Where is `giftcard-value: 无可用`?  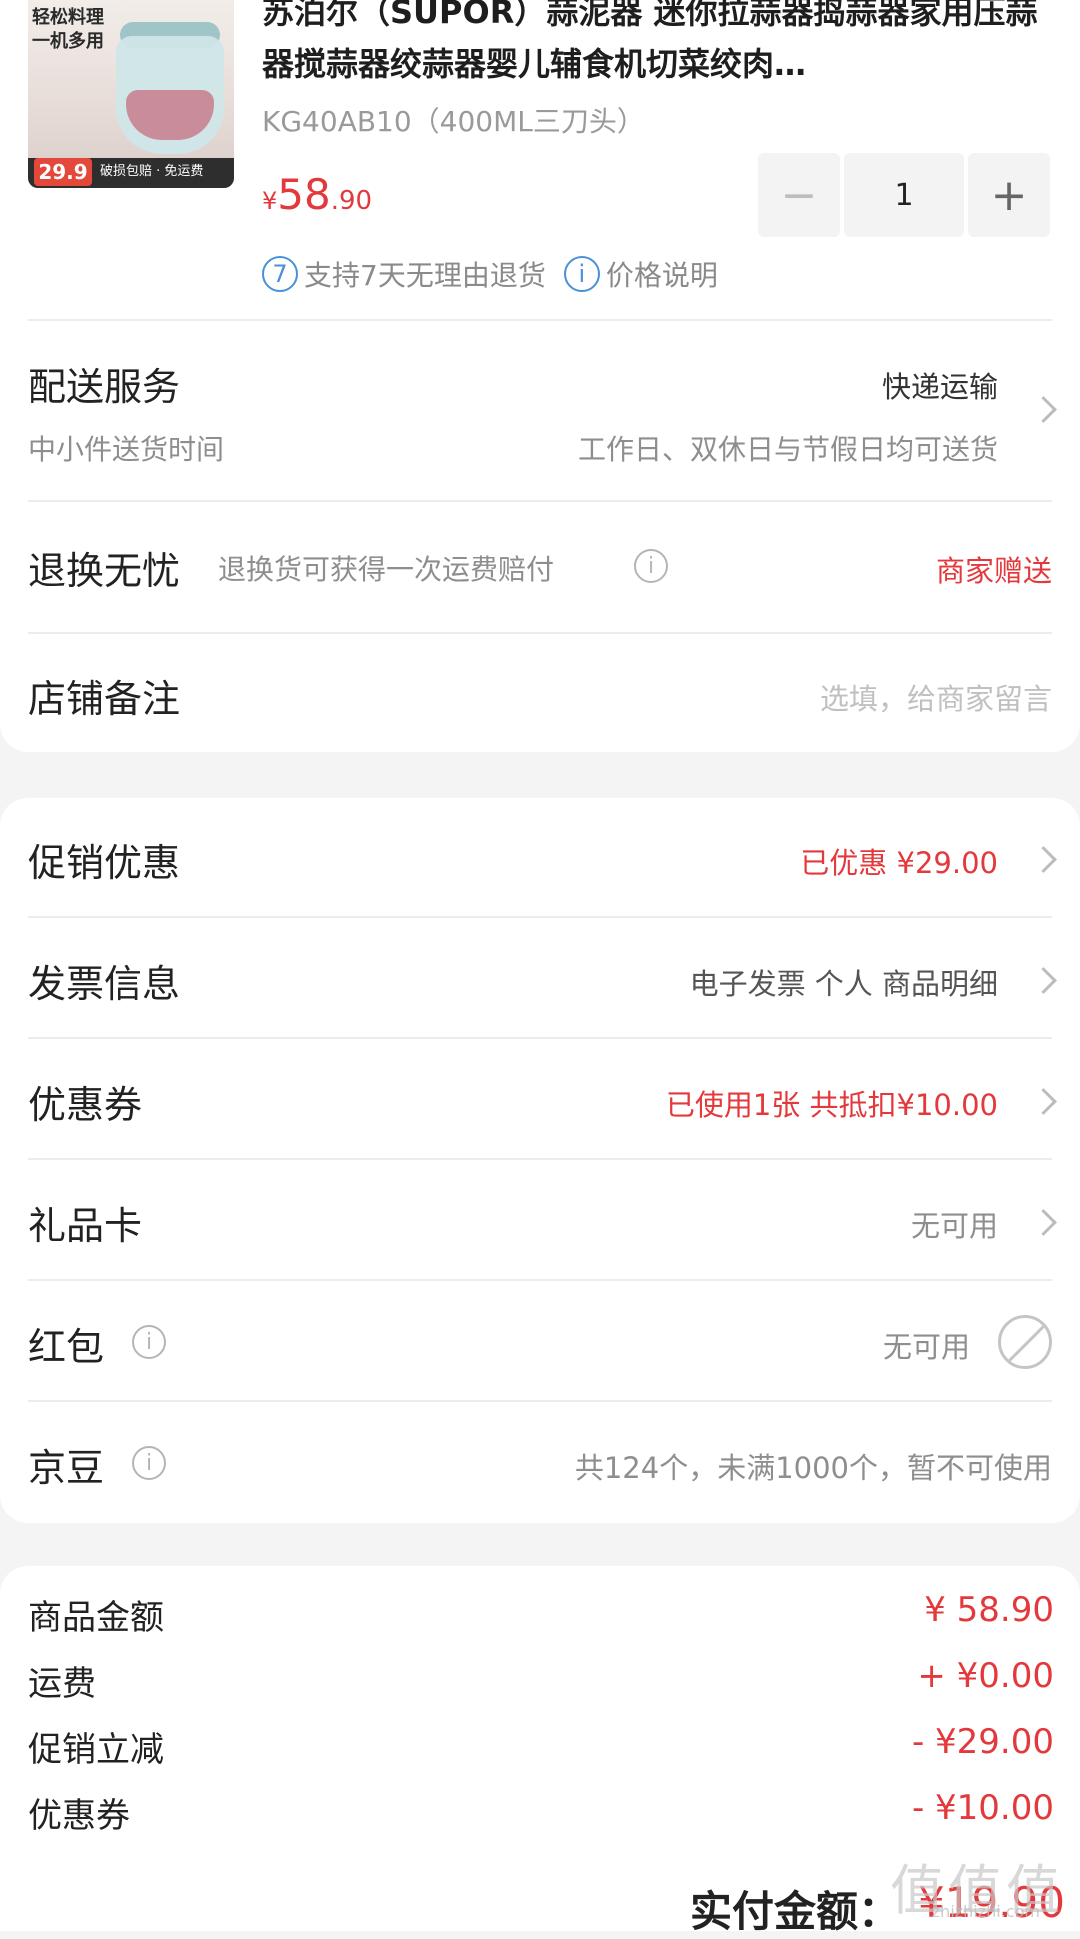 giftcard-value: 无可用 is located at coordinates (954, 1226).